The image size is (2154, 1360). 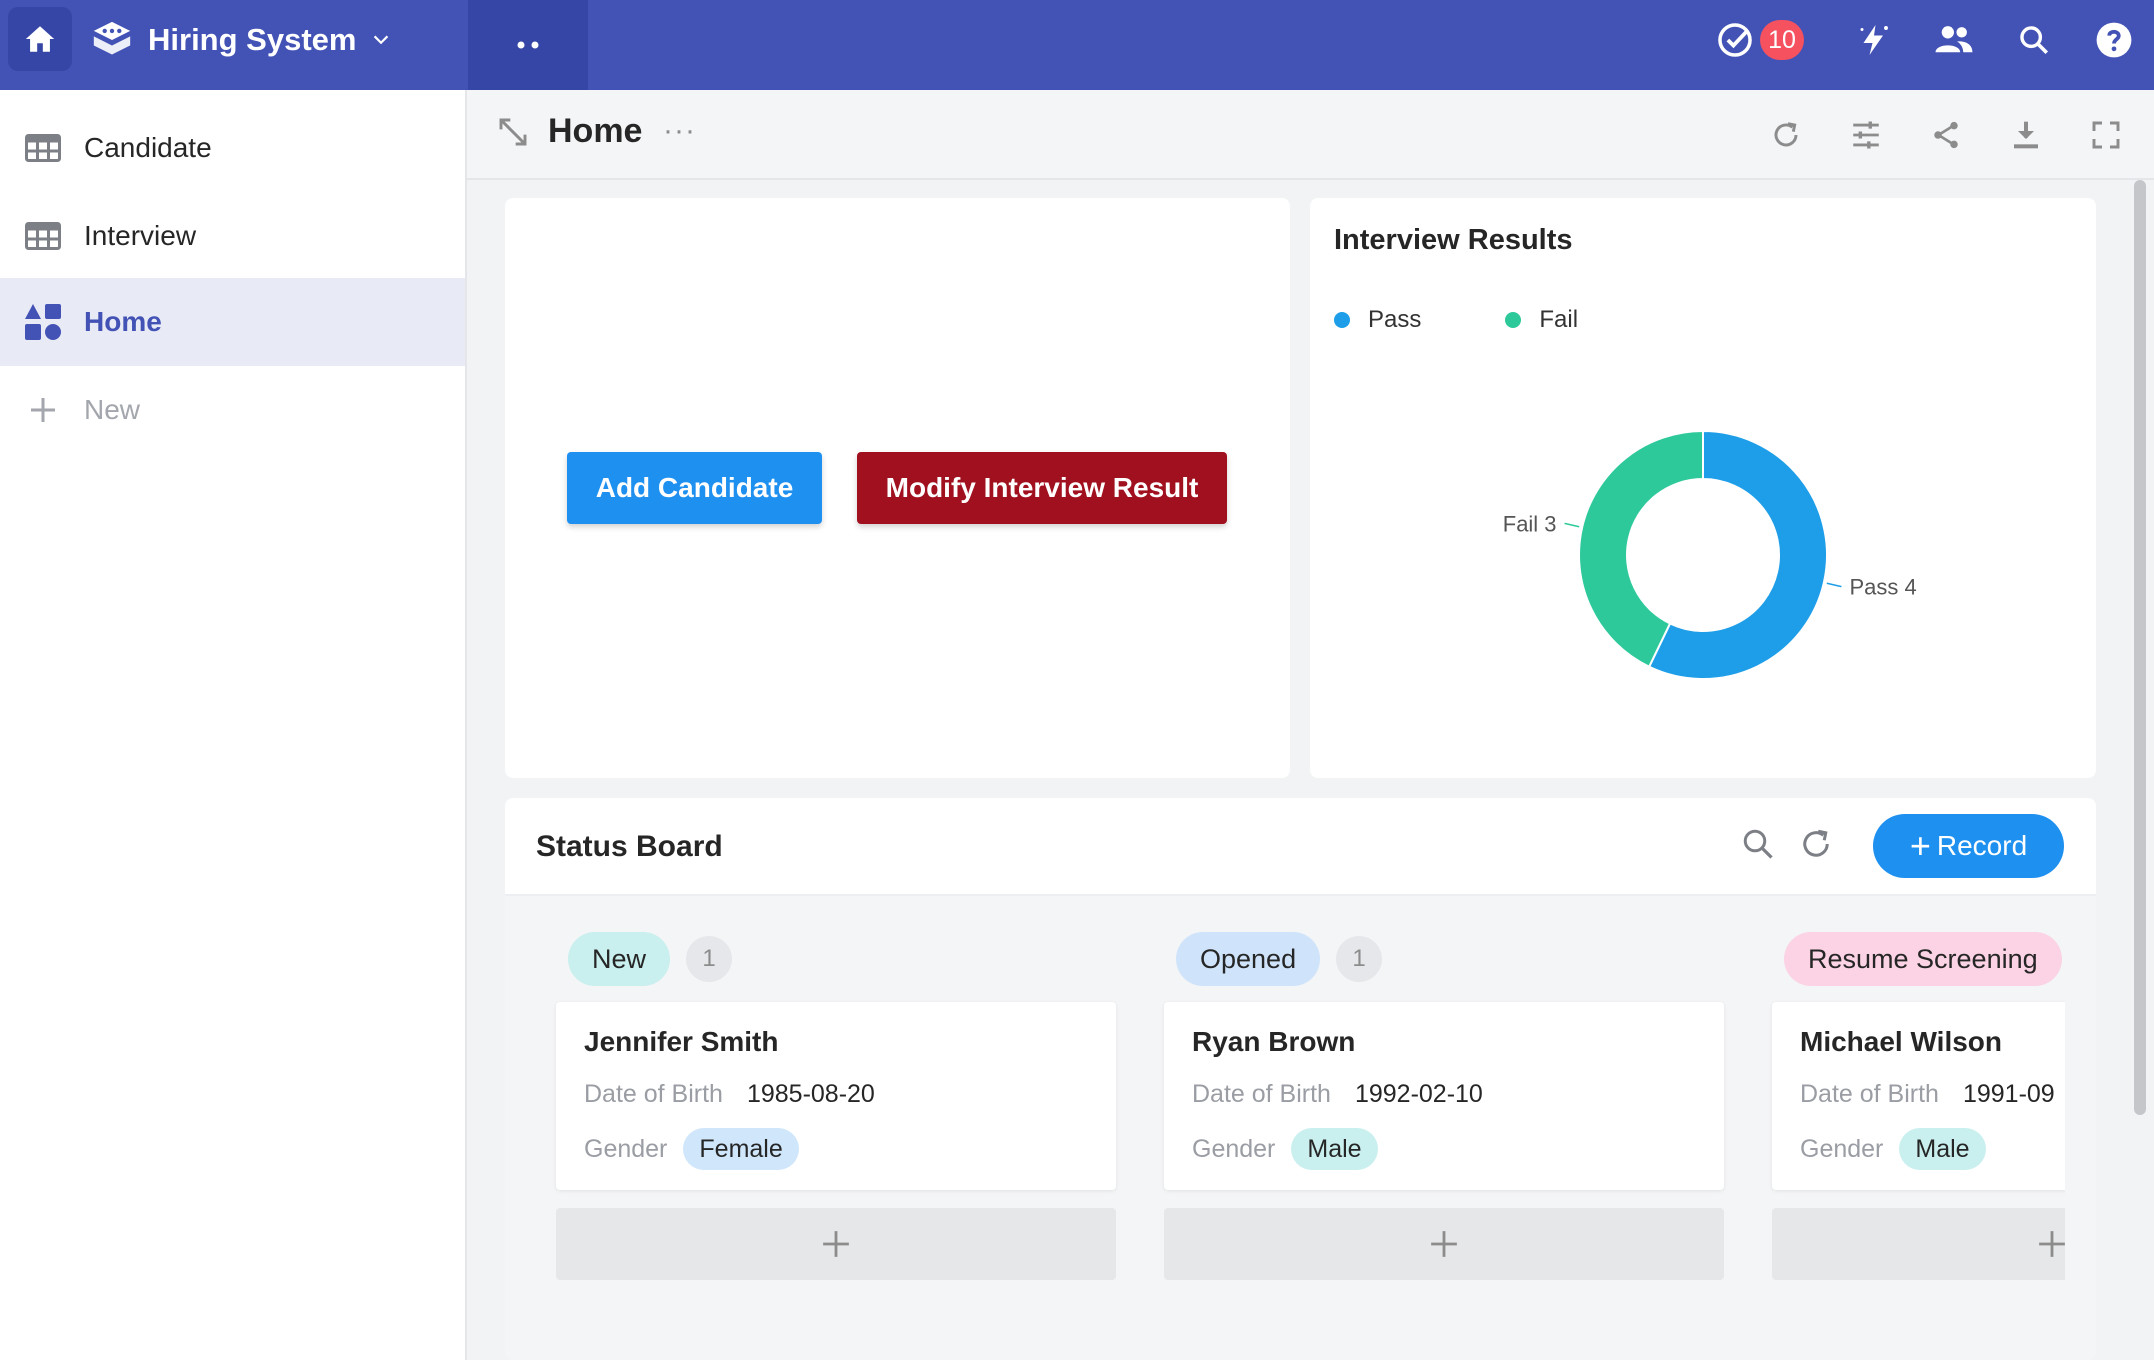 I want to click on app-title: Hiring System, so click(x=252, y=39).